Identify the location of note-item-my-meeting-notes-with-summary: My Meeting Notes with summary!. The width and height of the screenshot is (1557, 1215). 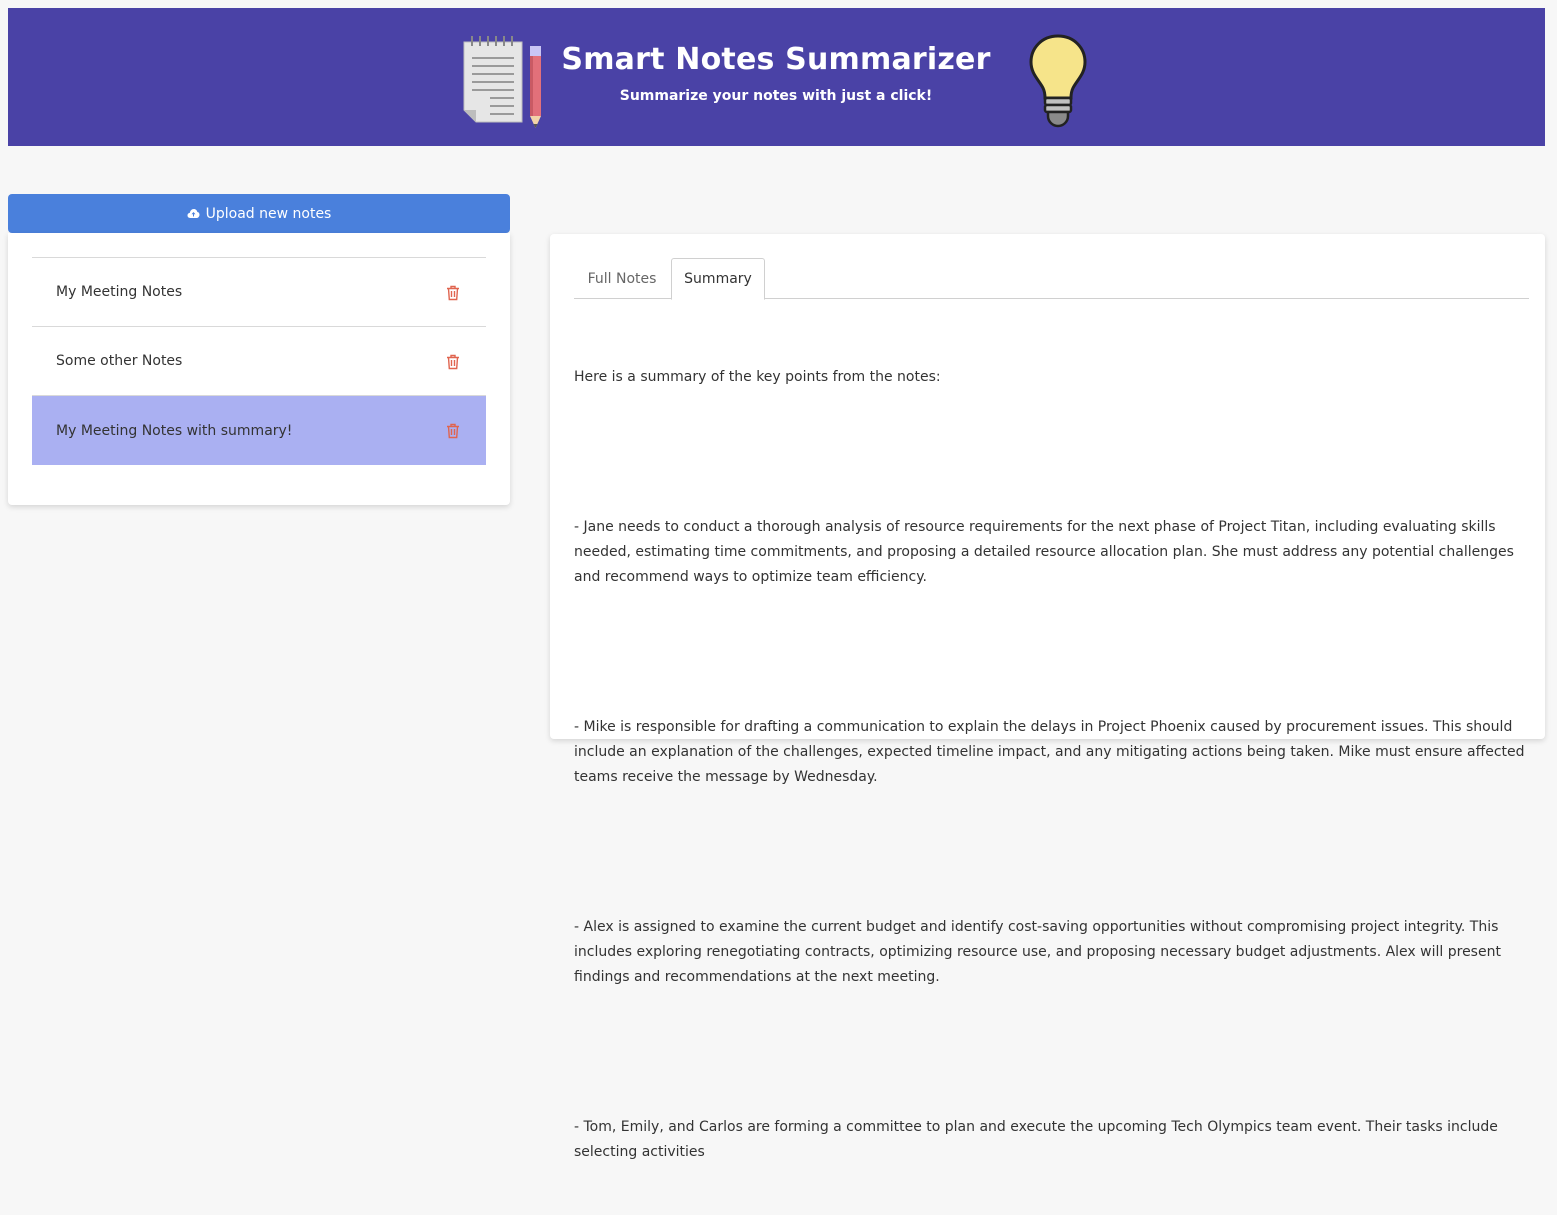
(259, 430).